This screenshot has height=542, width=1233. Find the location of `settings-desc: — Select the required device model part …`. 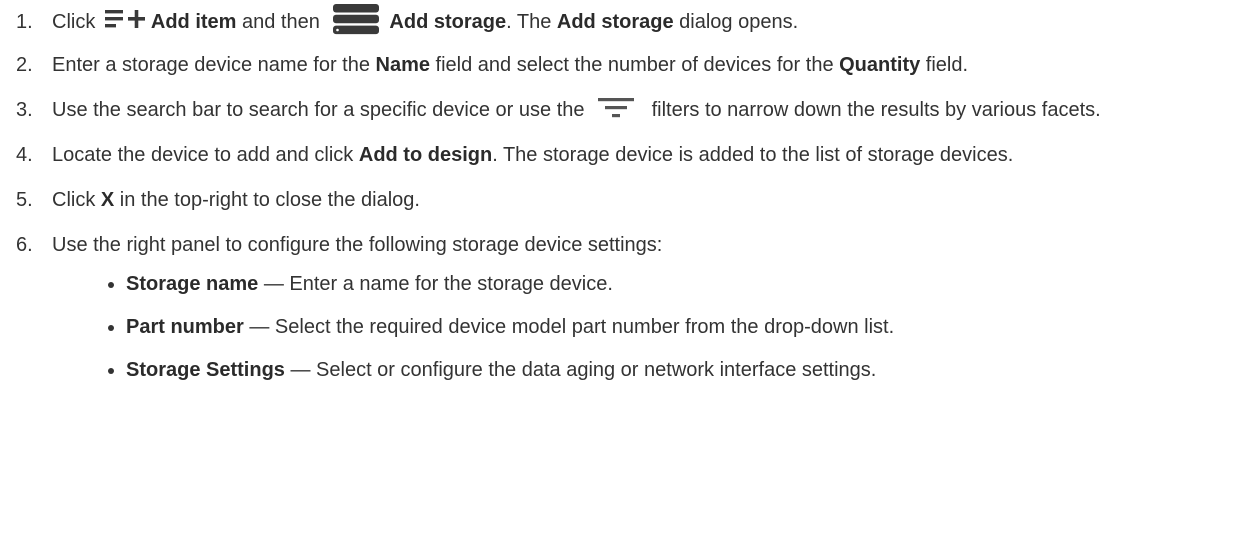

settings-desc: — Select the required device model part … is located at coordinates (569, 327).